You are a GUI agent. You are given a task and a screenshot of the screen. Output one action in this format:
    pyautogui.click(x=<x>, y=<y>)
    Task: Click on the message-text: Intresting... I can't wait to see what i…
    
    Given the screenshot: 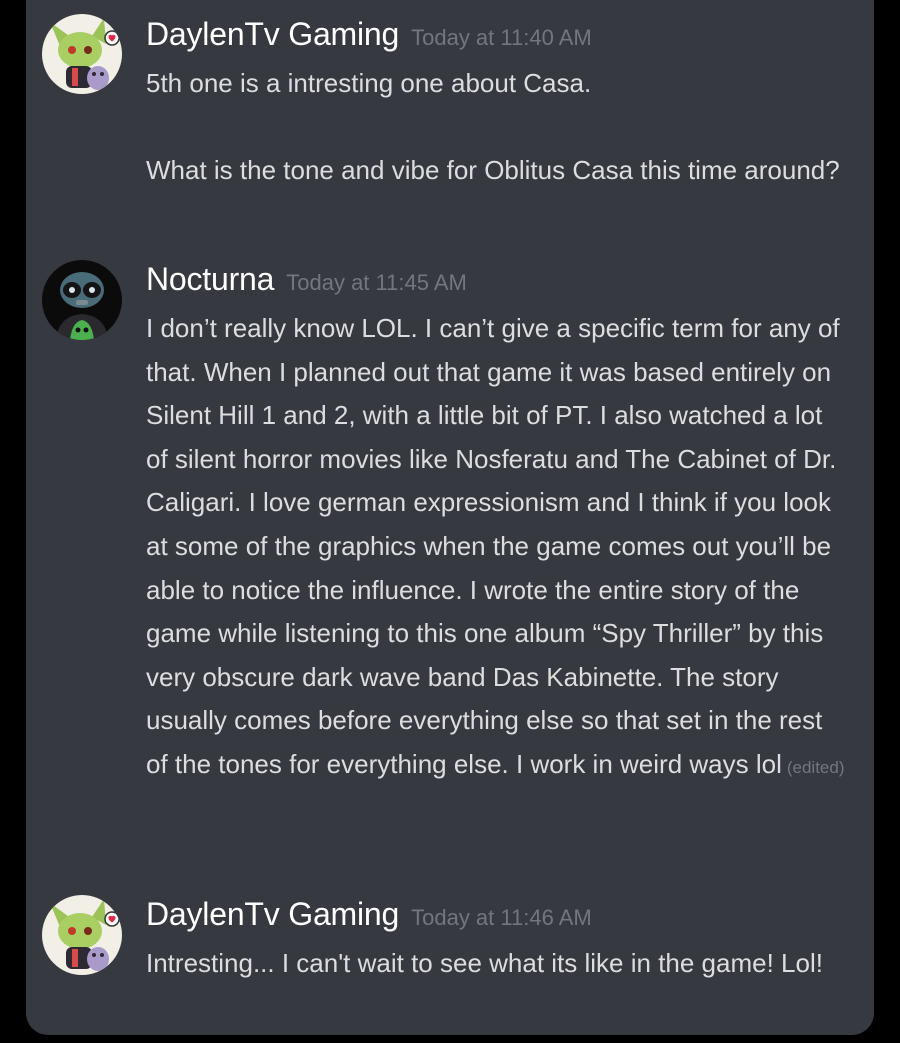 What is the action you would take?
    pyautogui.click(x=498, y=964)
    